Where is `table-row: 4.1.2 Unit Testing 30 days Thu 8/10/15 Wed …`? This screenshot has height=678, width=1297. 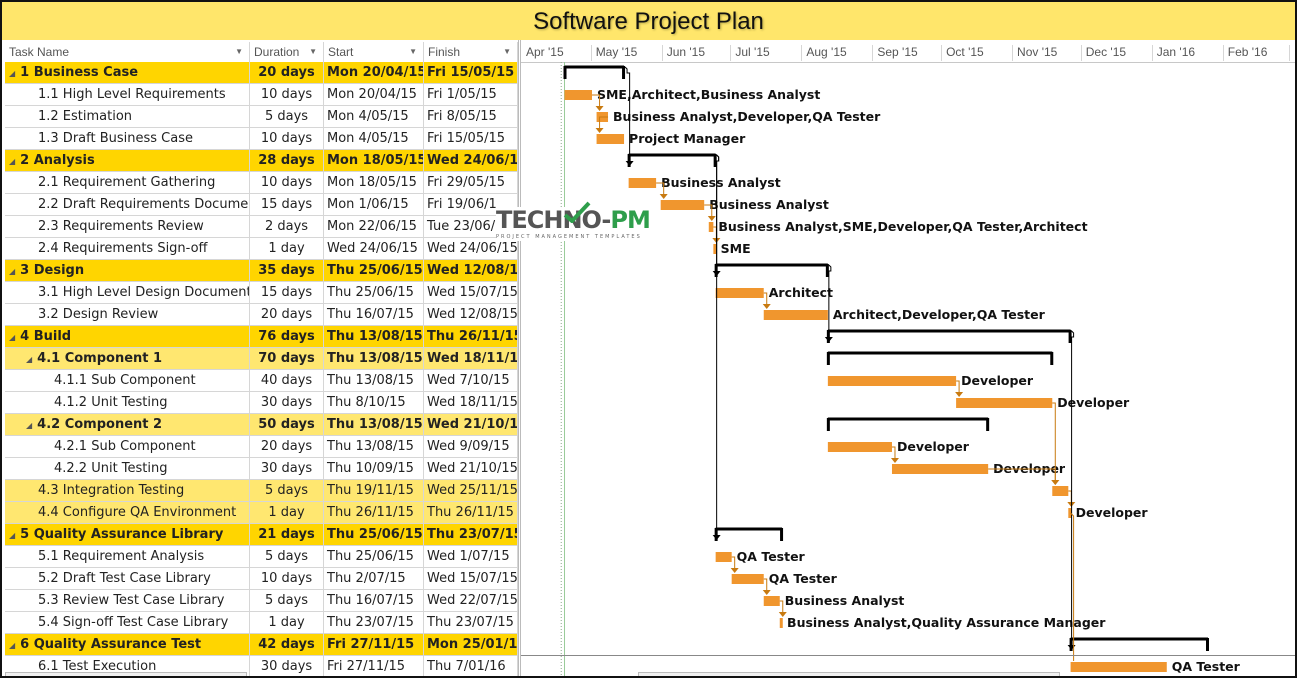
table-row: 4.1.2 Unit Testing 30 days Thu 8/10/15 Wed … is located at coordinates (261, 403).